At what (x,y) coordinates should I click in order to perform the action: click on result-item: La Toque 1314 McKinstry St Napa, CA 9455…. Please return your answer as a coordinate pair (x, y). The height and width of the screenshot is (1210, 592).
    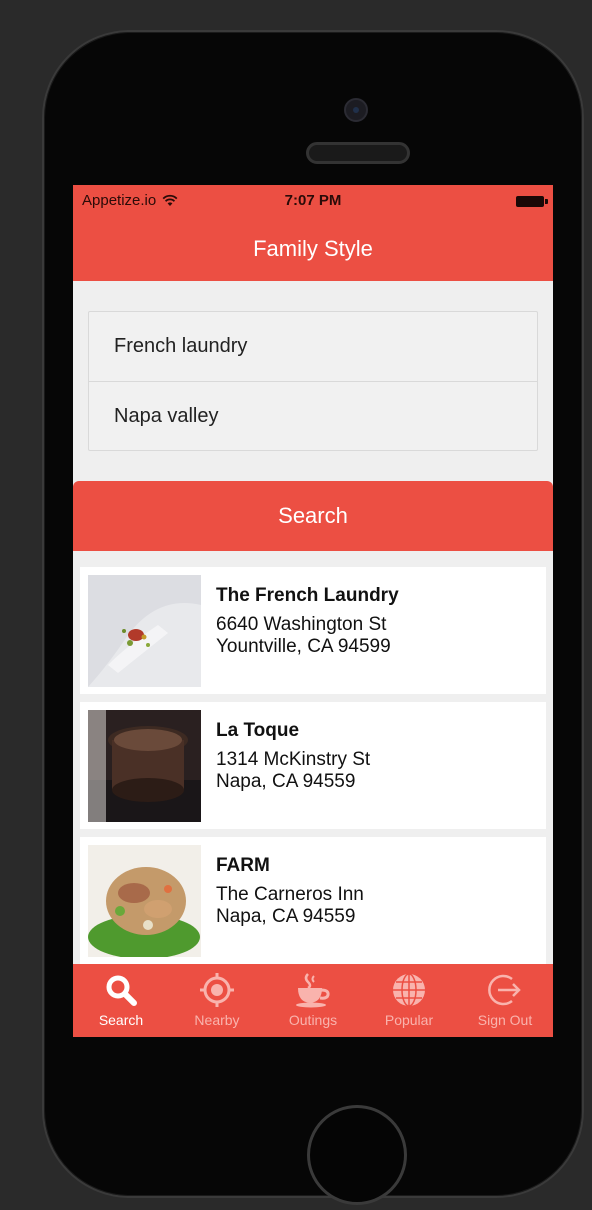
    Looking at the image, I should click on (313, 765).